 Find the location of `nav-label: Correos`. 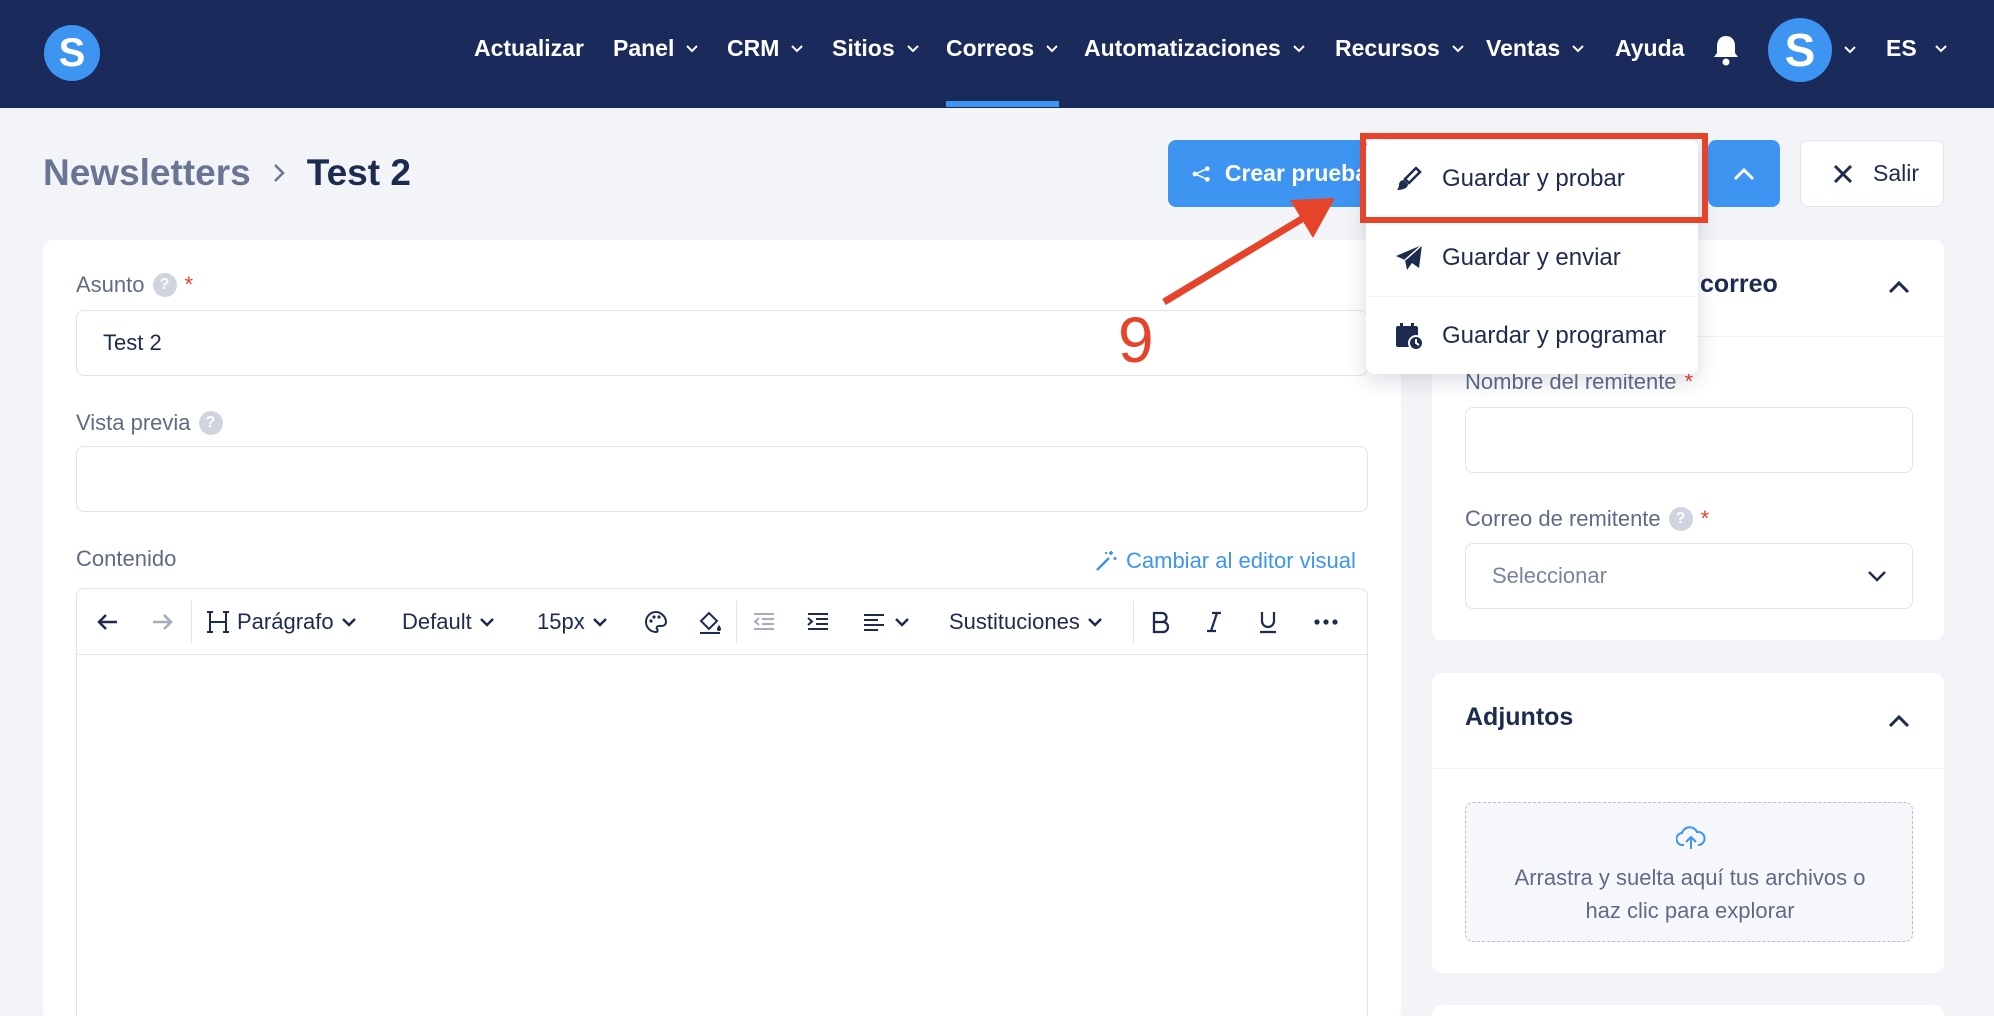

nav-label: Correos is located at coordinates (990, 47).